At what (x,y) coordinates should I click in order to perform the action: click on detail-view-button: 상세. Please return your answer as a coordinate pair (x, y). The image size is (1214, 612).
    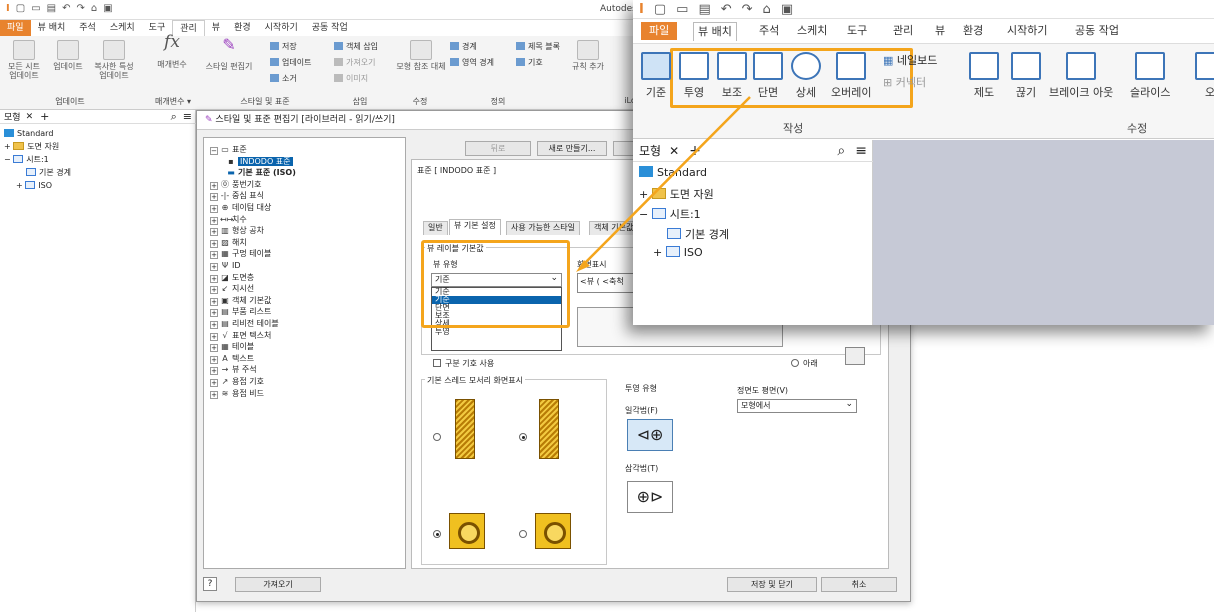
    Looking at the image, I should click on (806, 76).